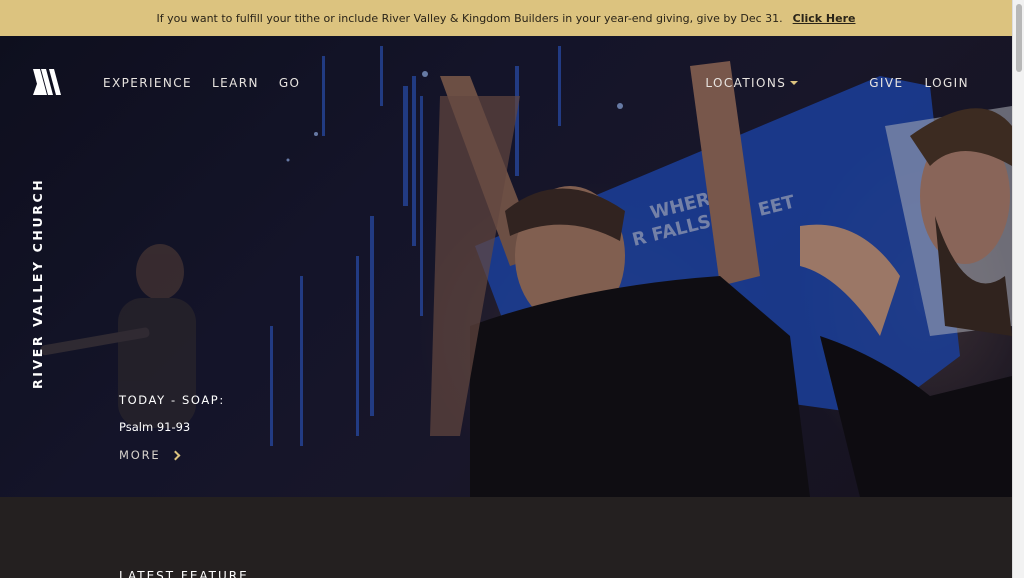 This screenshot has height=578, width=1024. I want to click on lower-section: LATEST FEATURE, so click(506, 537).